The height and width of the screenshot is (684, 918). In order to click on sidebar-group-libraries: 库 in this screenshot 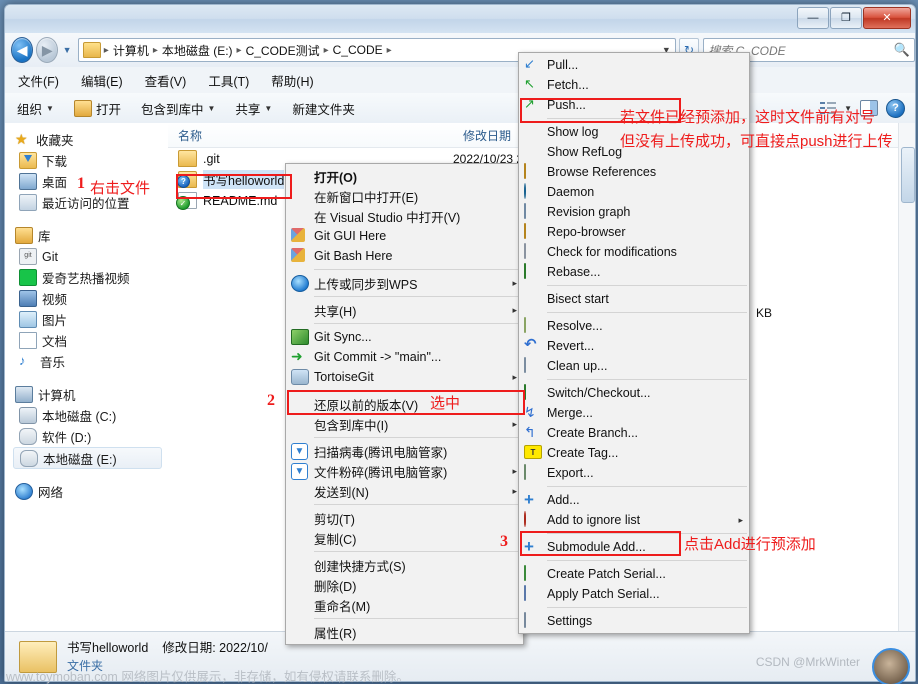, I will do `click(86, 235)`.